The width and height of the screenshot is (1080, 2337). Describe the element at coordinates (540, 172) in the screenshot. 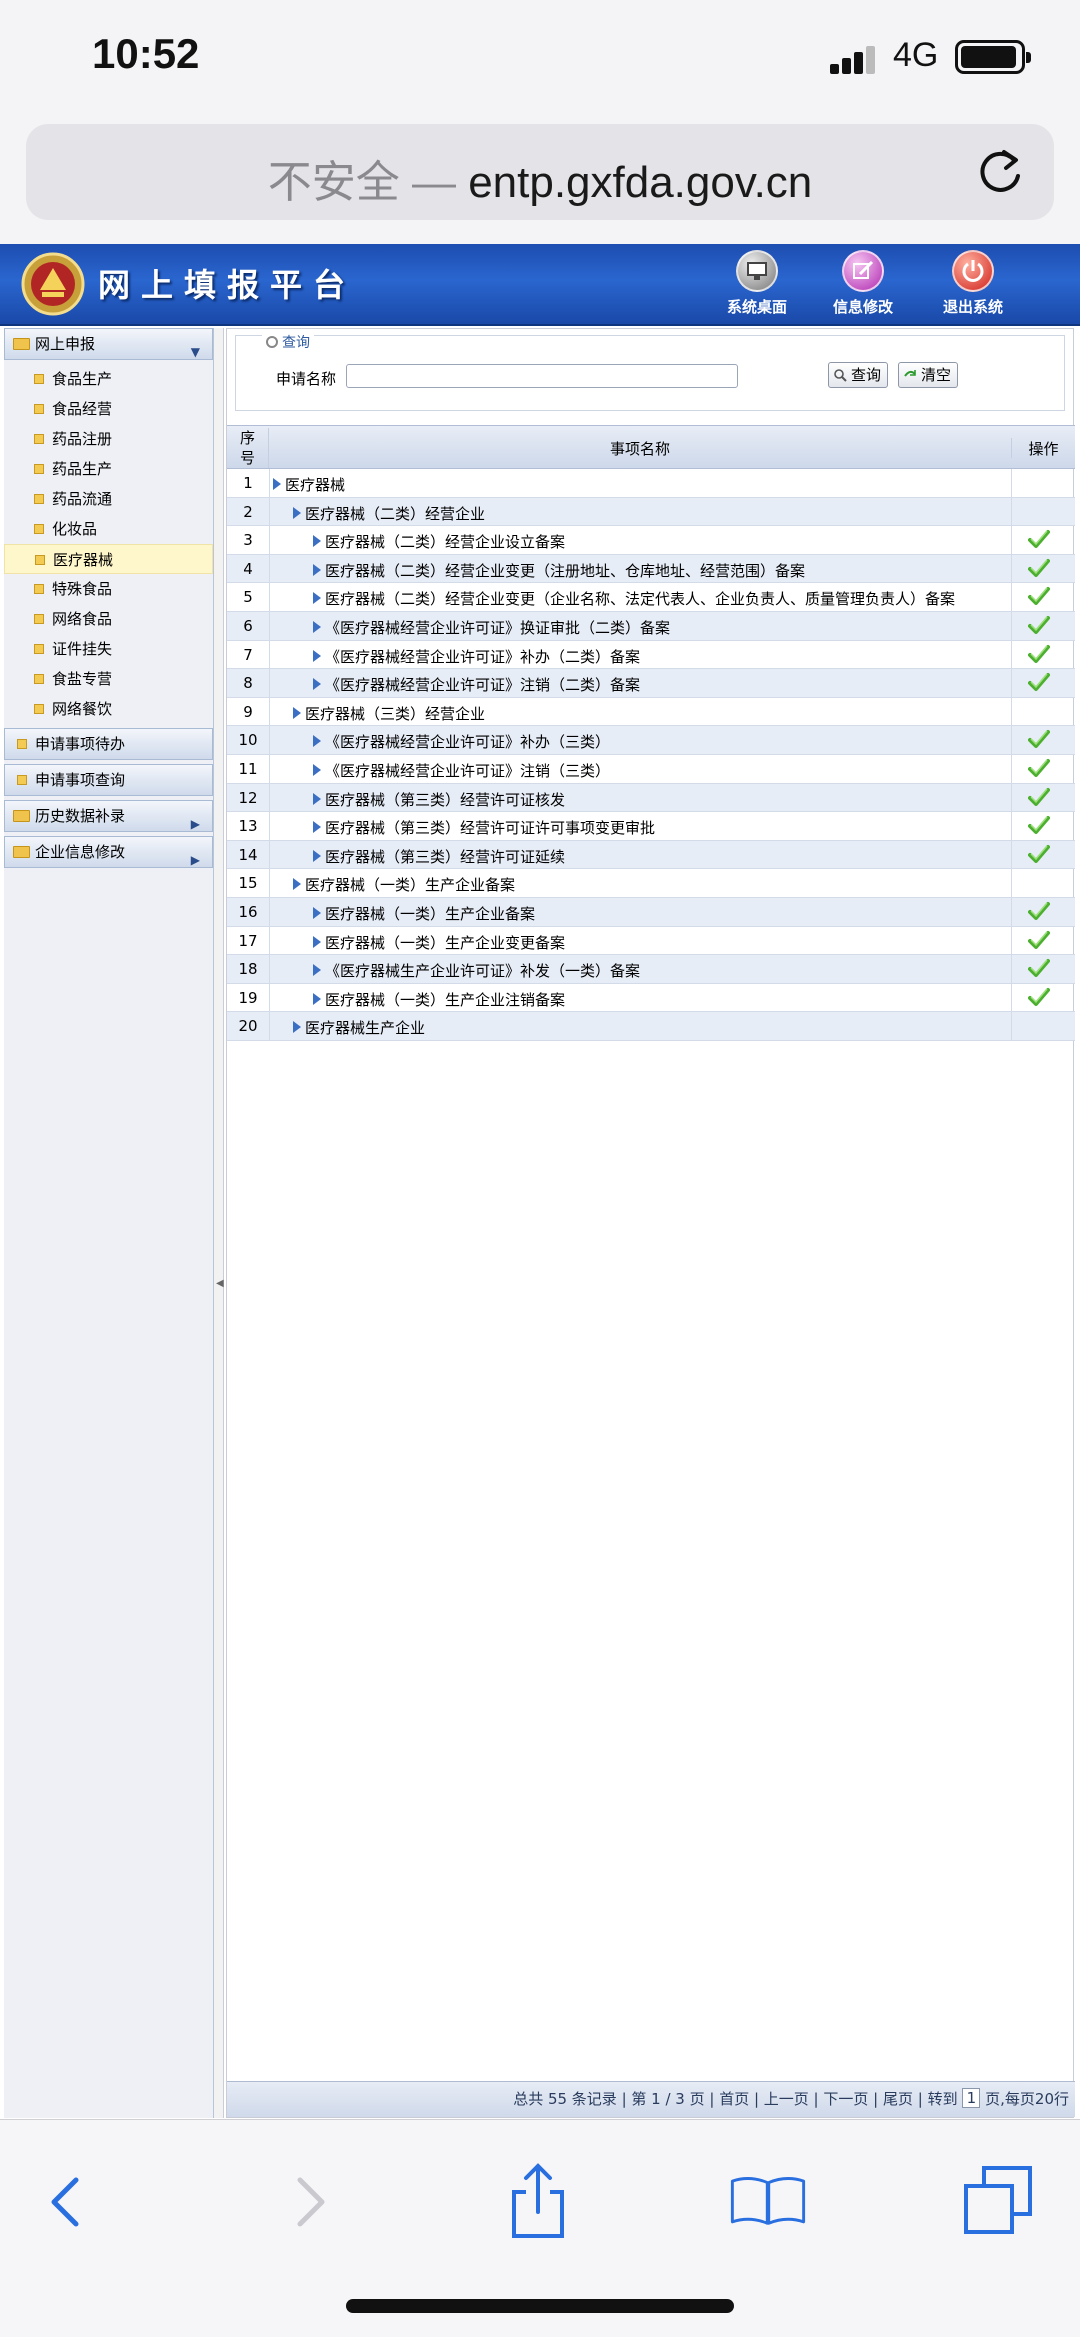

I see `url-bar: 不安全 — entp.gxfda.gov.cn` at that location.